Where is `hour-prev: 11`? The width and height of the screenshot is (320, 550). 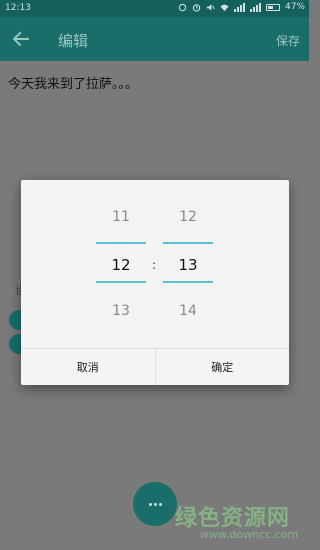 hour-prev: 11 is located at coordinates (121, 217).